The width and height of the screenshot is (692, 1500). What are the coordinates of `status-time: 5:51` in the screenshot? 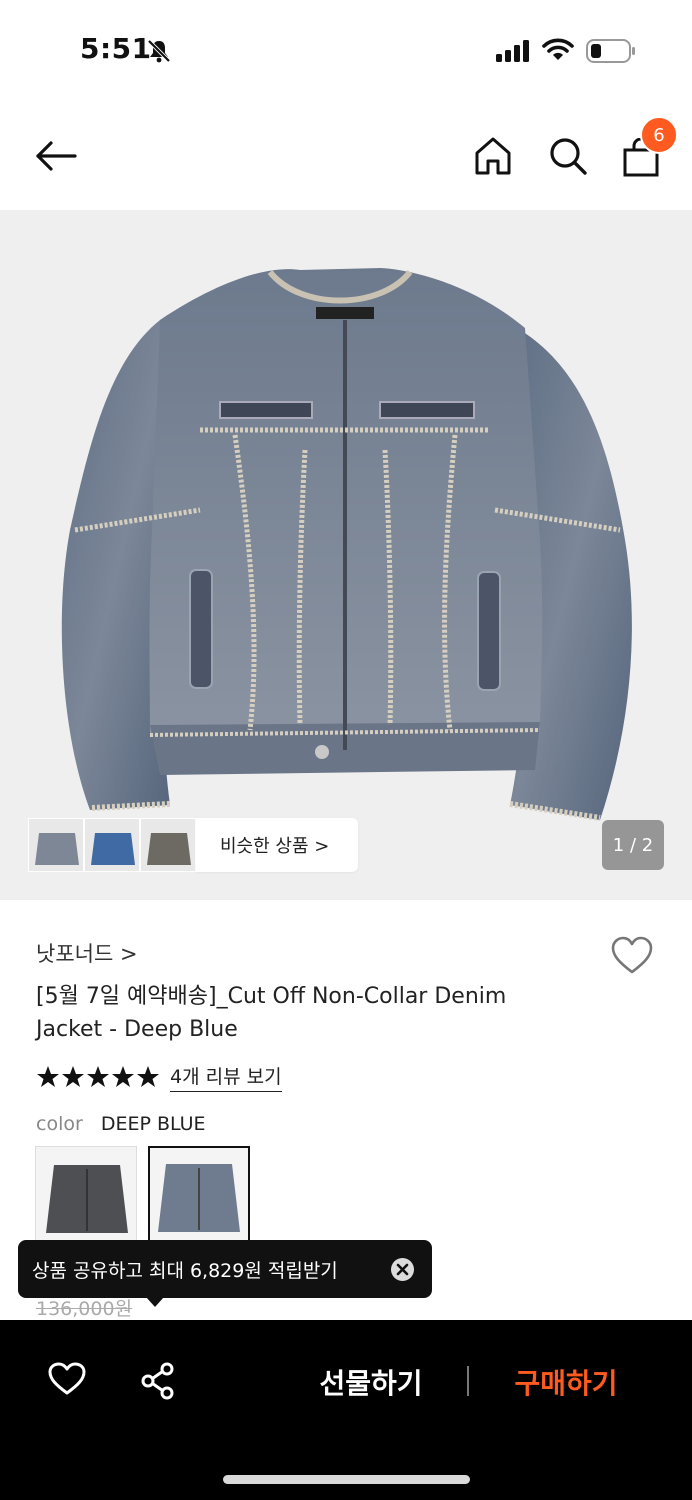 It's located at (116, 48).